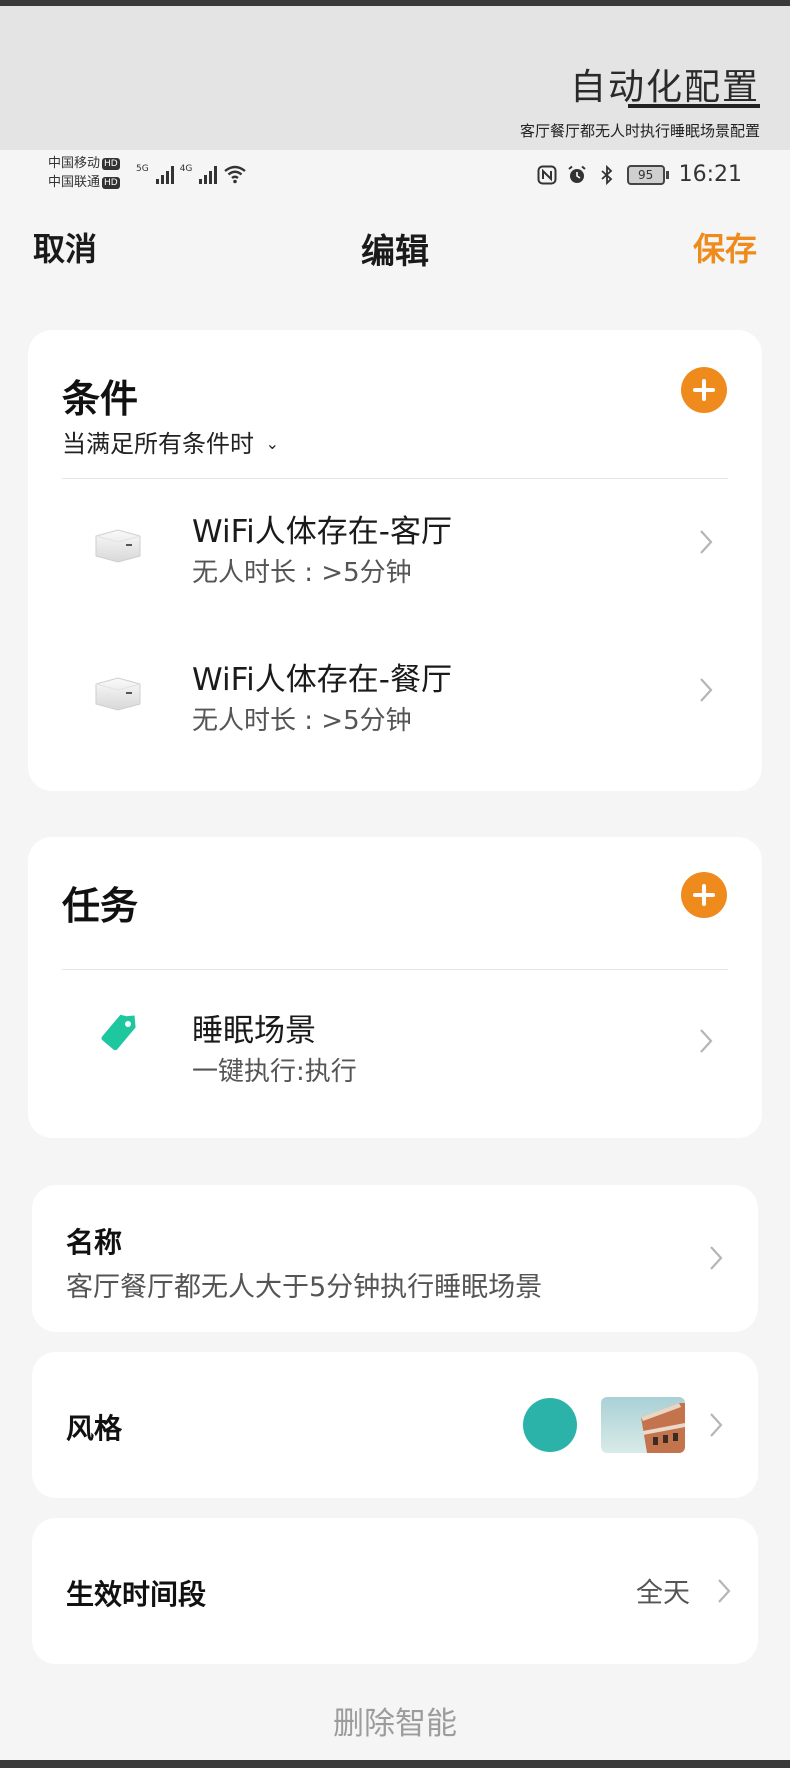 The image size is (790, 1768). Describe the element at coordinates (694, 106) in the screenshot. I see `banner-underline` at that location.